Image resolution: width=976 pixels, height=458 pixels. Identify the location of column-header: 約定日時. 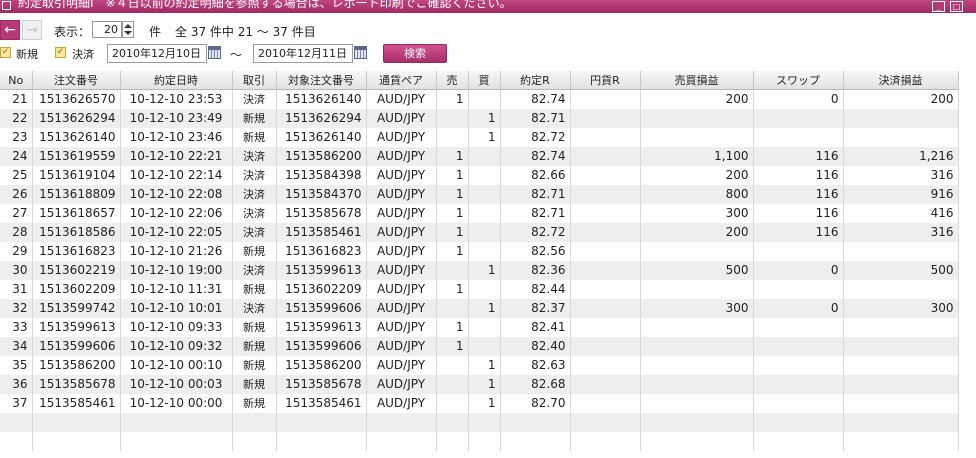
(176, 80).